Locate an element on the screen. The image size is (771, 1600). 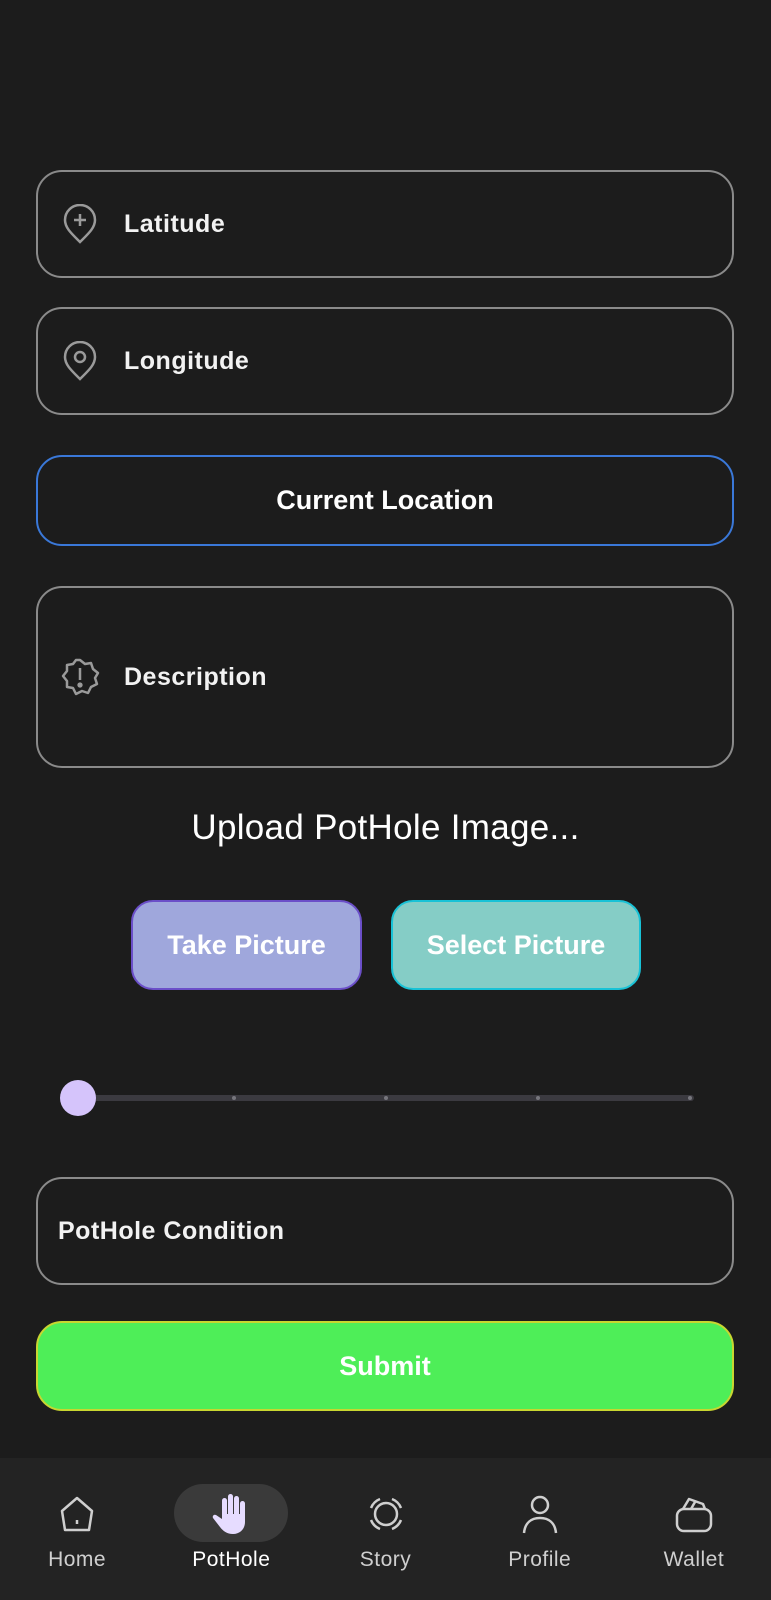
take-picture-button: Take Picture is located at coordinates (246, 945).